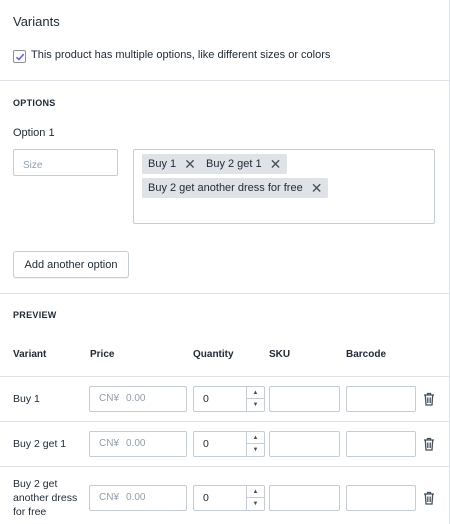  I want to click on variant-name-line: Buy 1, so click(26, 399).